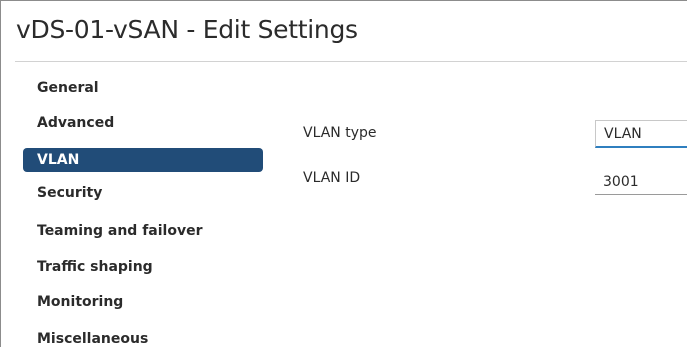 Image resolution: width=687 pixels, height=351 pixels. What do you see at coordinates (143, 339) in the screenshot?
I see `nav-item-miscellaneous: Miscellaneous` at bounding box center [143, 339].